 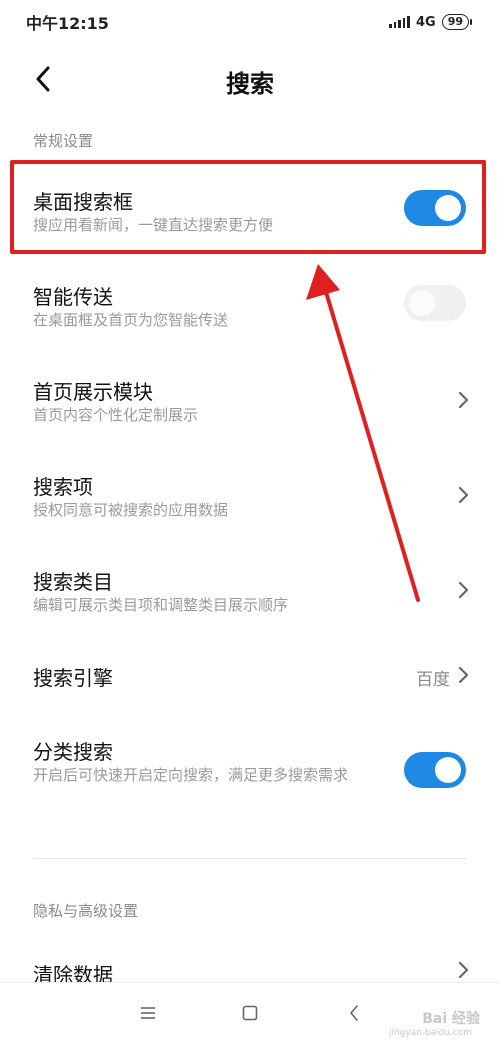 What do you see at coordinates (250, 22) in the screenshot?
I see `status-bar: 中午12:15 4G 99` at bounding box center [250, 22].